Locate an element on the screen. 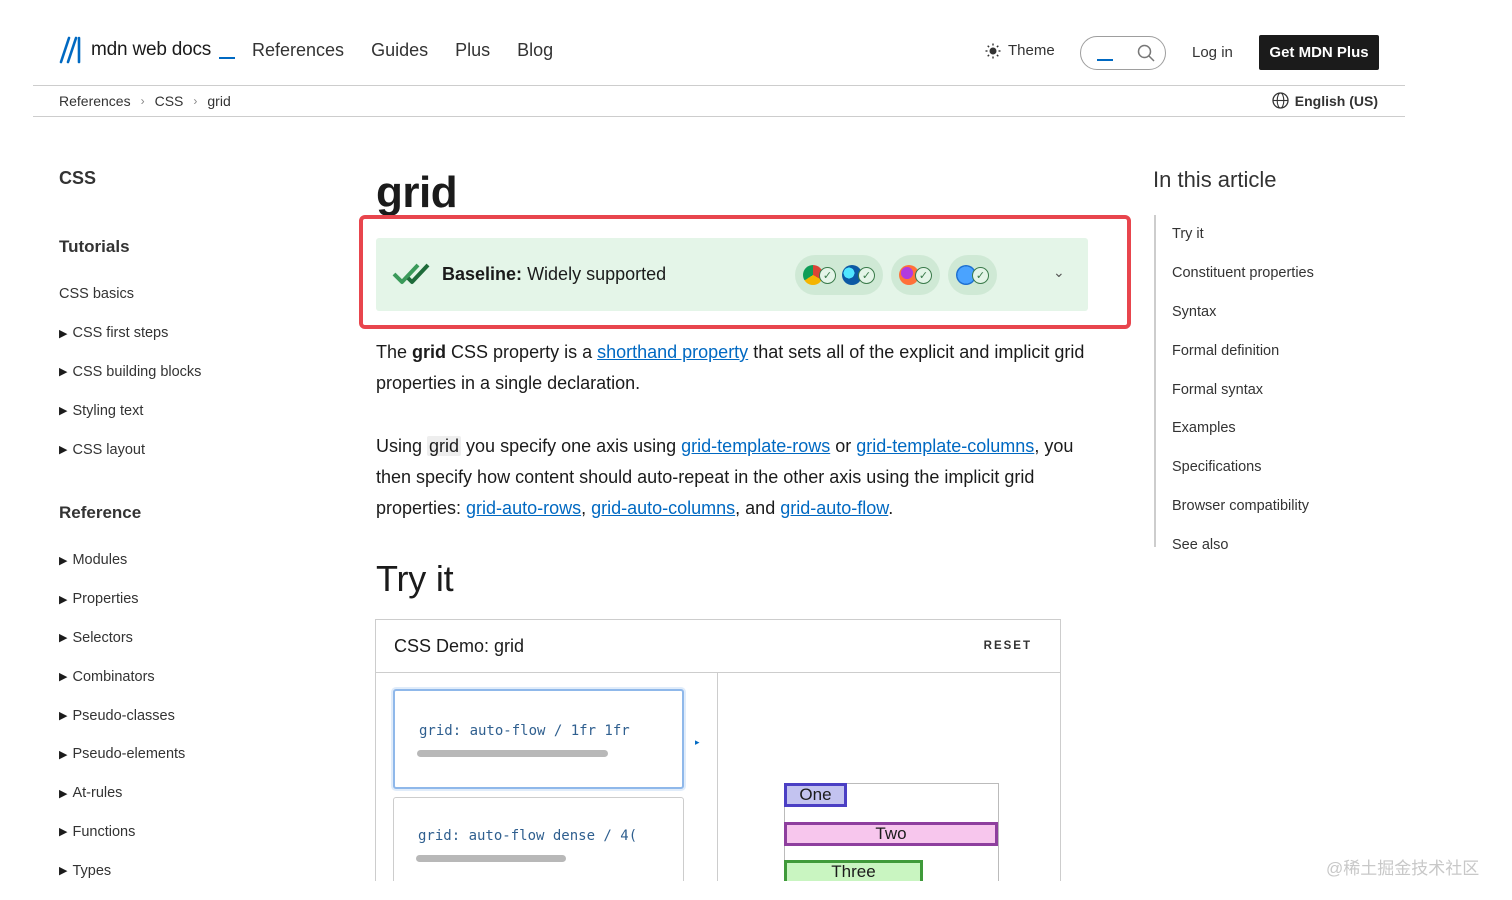 This screenshot has height=900, width=1512. sidebar-item-label: Combinators is located at coordinates (113, 676).